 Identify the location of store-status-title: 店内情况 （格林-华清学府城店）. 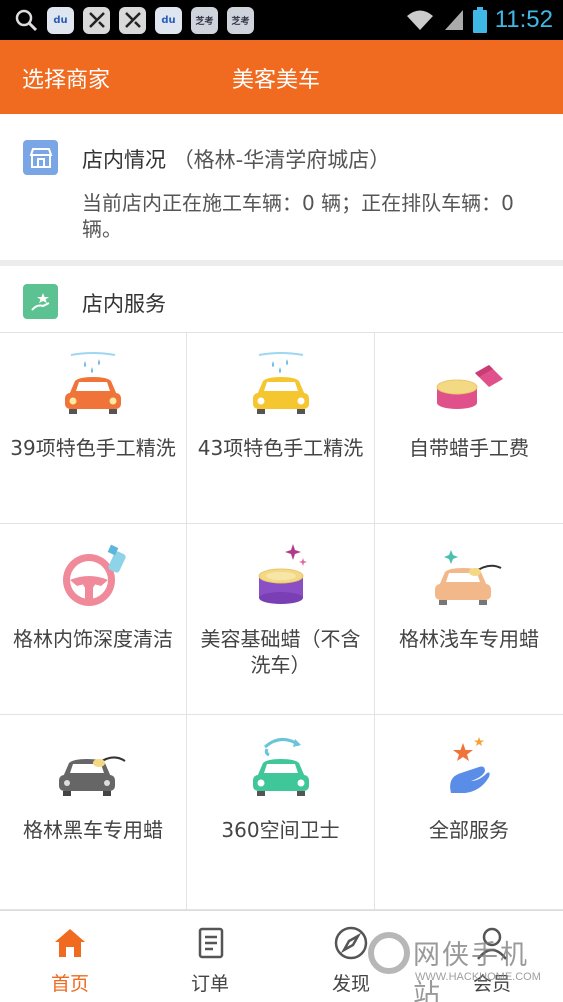
(236, 159).